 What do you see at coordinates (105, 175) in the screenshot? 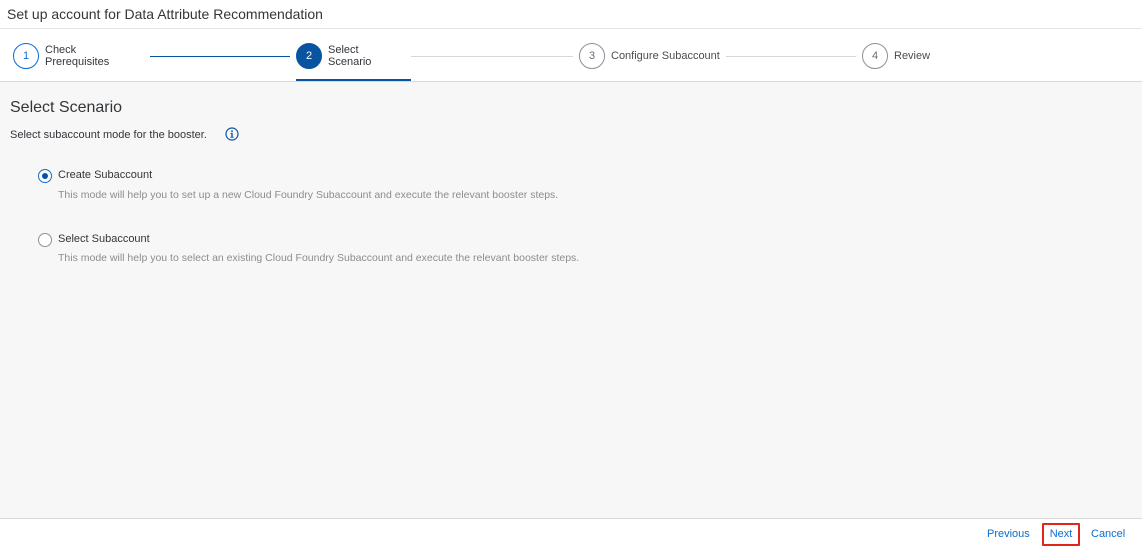
I see `create-subaccount-label: Create Subaccount` at bounding box center [105, 175].